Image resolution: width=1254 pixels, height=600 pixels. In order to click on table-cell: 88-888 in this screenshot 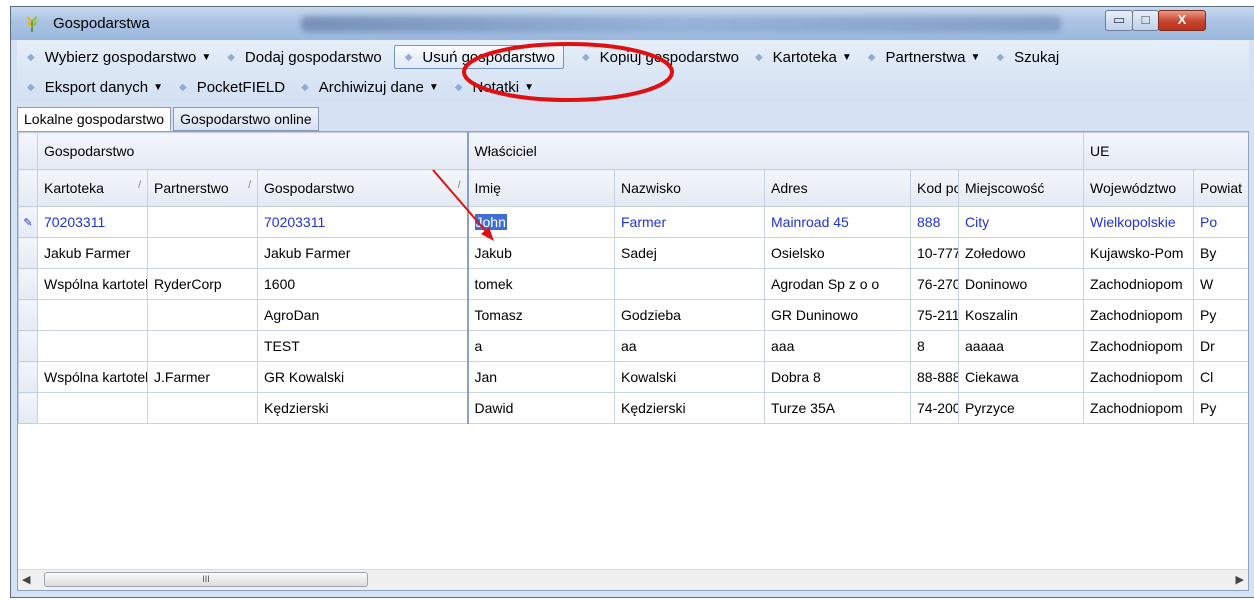, I will do `click(934, 377)`.